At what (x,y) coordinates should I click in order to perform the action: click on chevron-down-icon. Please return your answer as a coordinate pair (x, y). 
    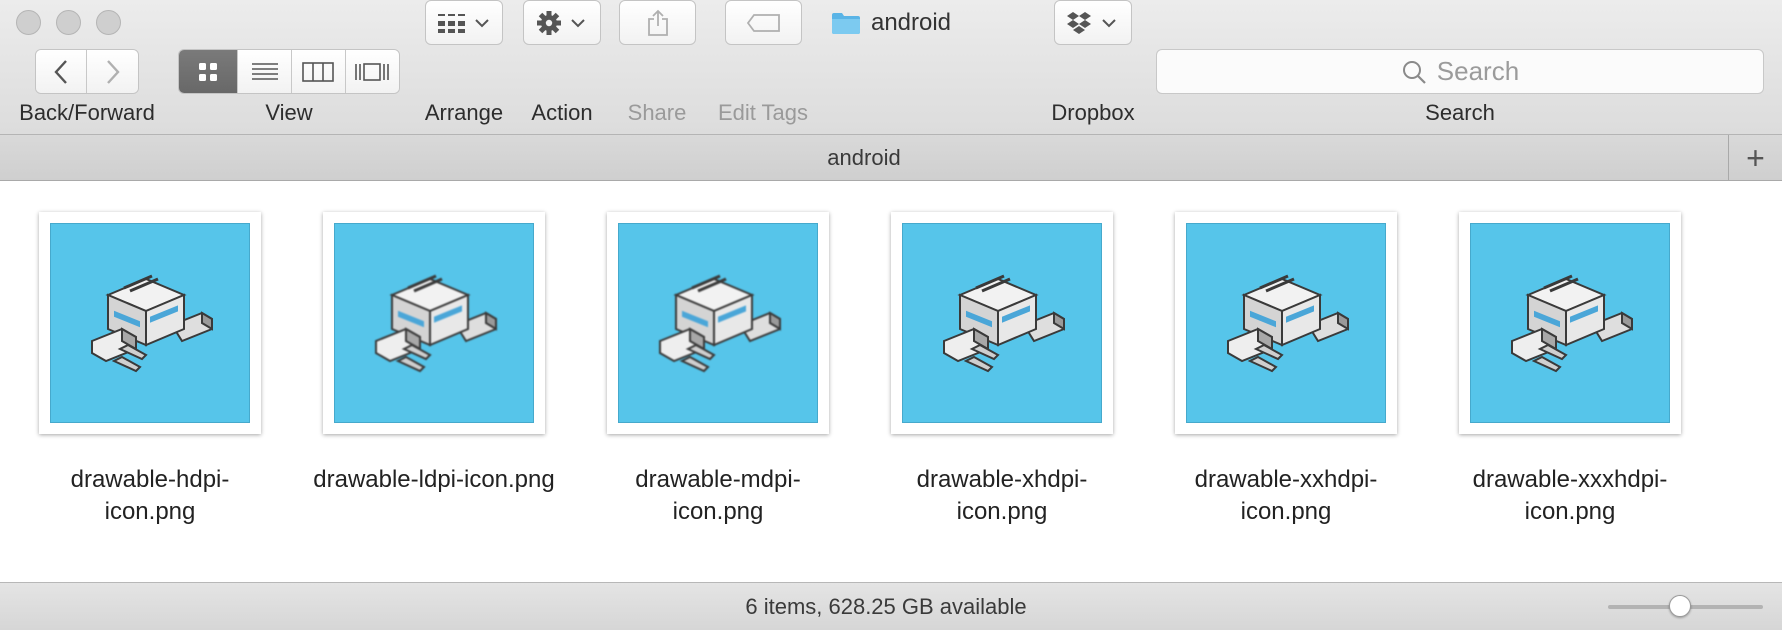
    Looking at the image, I should click on (482, 22).